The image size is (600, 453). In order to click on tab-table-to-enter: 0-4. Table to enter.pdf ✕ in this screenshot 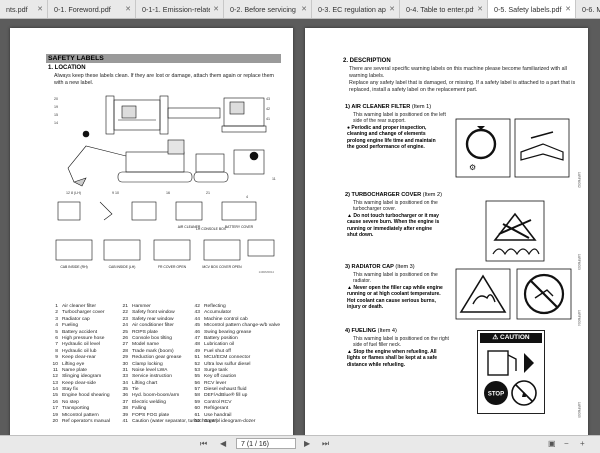, I will do `click(444, 9)`.